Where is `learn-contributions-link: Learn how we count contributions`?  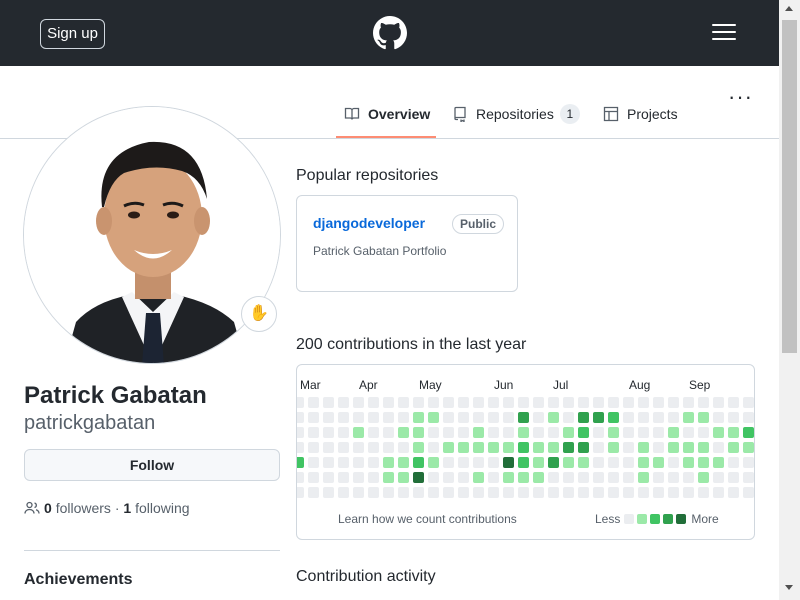
learn-contributions-link: Learn how we count contributions is located at coordinates (427, 519).